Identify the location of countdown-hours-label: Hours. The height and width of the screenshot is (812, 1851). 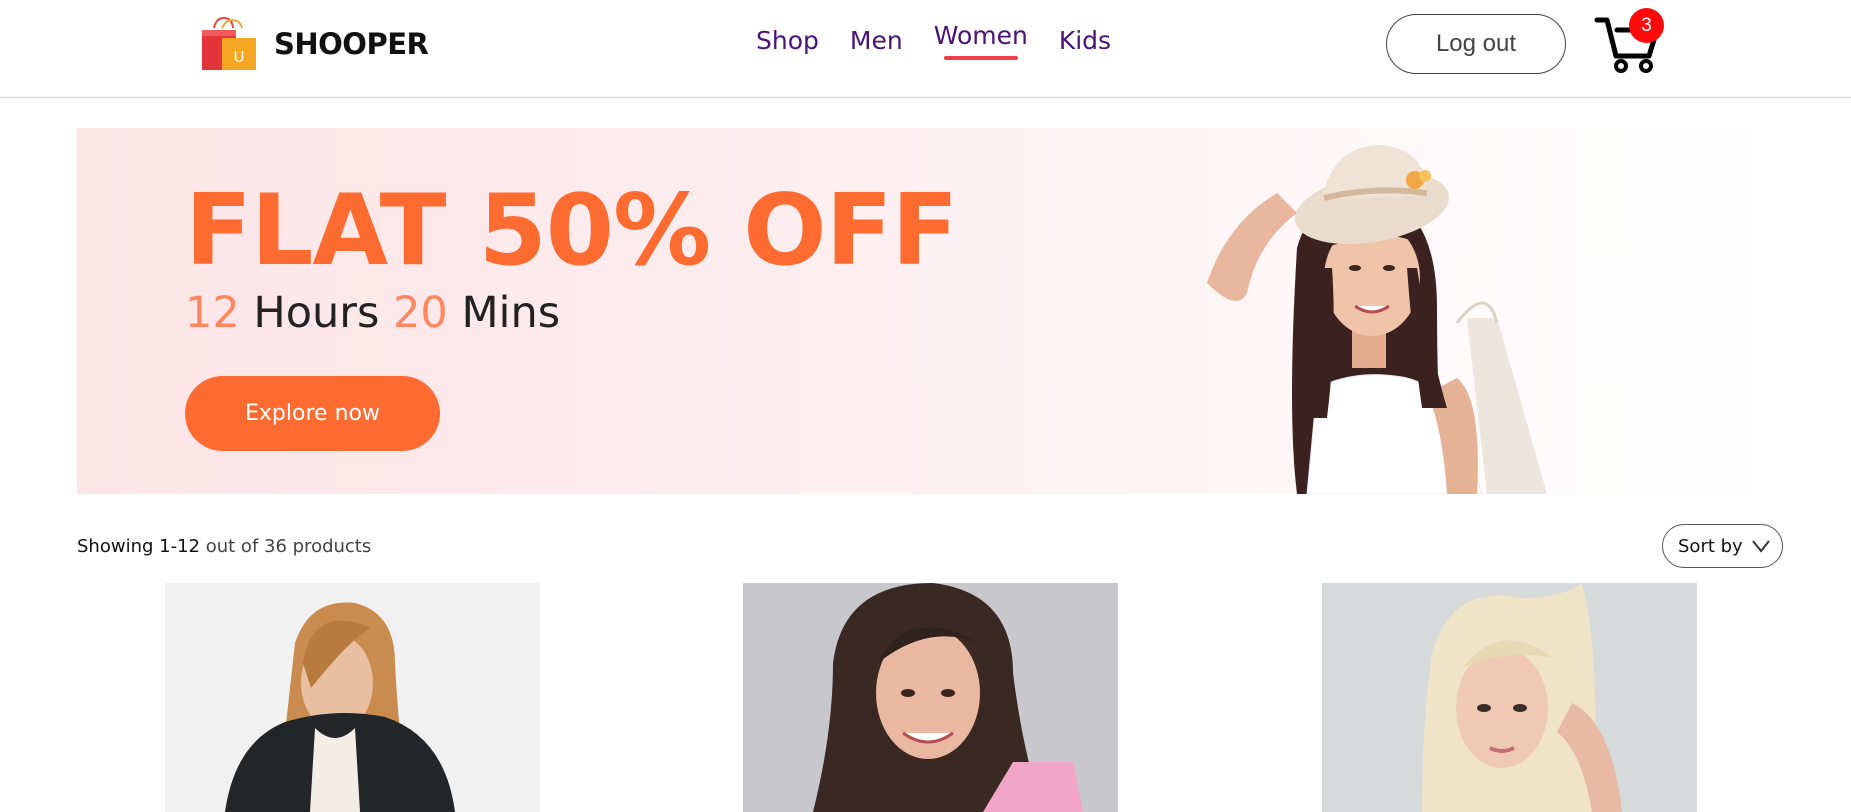
(316, 313).